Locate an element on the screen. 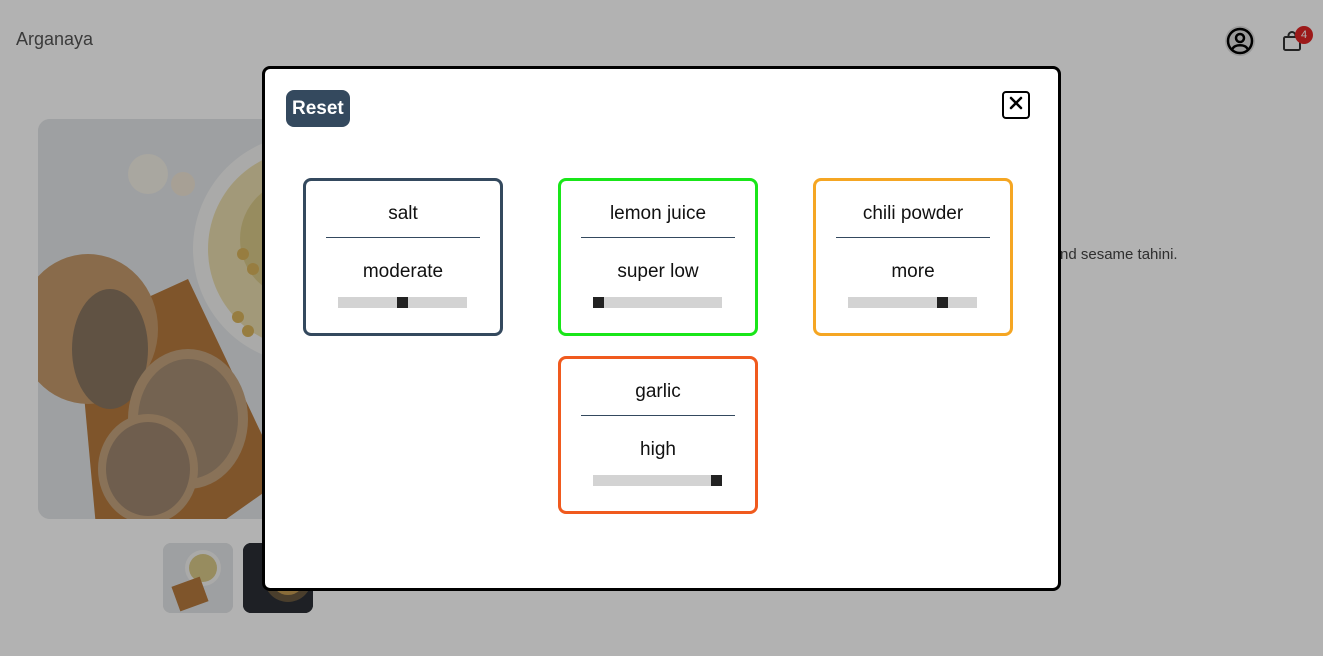 Image resolution: width=1323 pixels, height=656 pixels. level-slider-salt is located at coordinates (402, 302).